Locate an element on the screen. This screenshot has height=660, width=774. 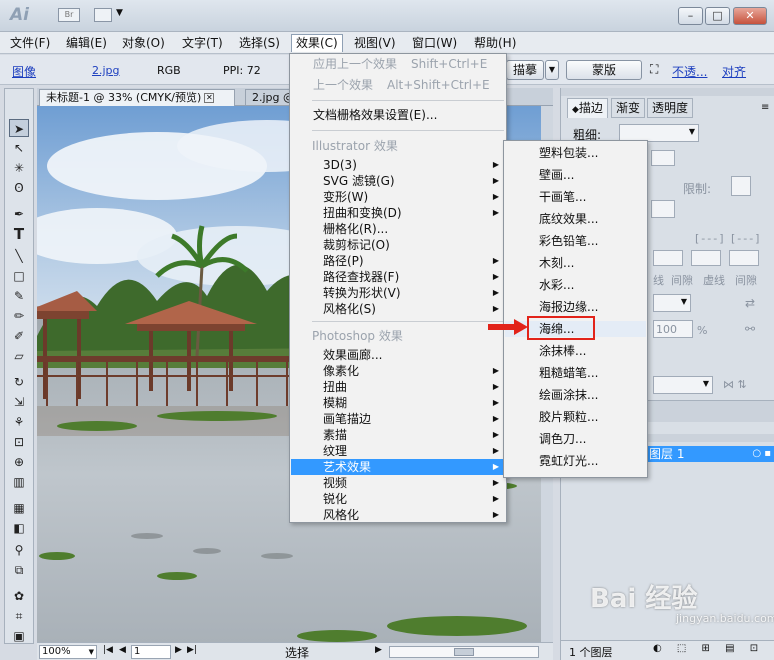
warp-tool-icon: ⚘ is located at coordinates (19, 422).